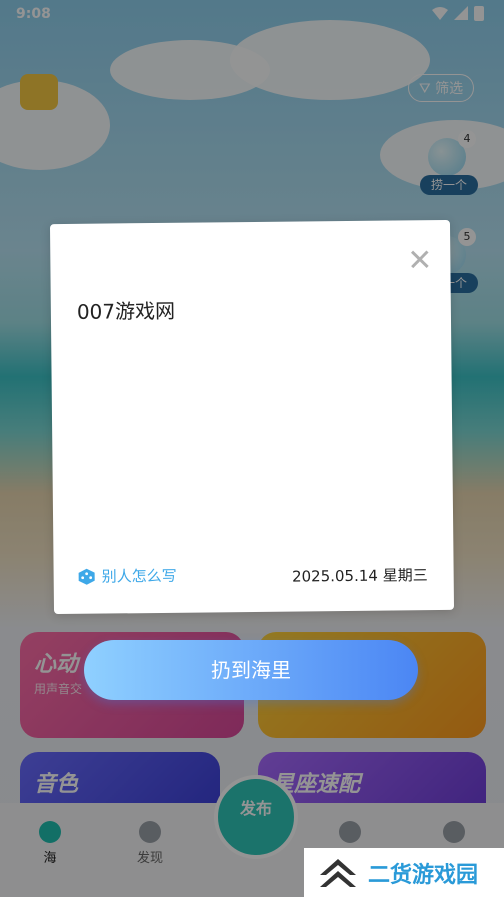  What do you see at coordinates (359, 576) in the screenshot?
I see `bottle-date: 2025.05.14 星期三` at bounding box center [359, 576].